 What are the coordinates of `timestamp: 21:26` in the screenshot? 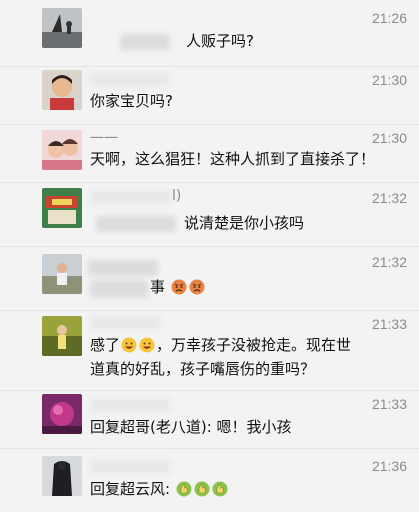 It's located at (389, 18).